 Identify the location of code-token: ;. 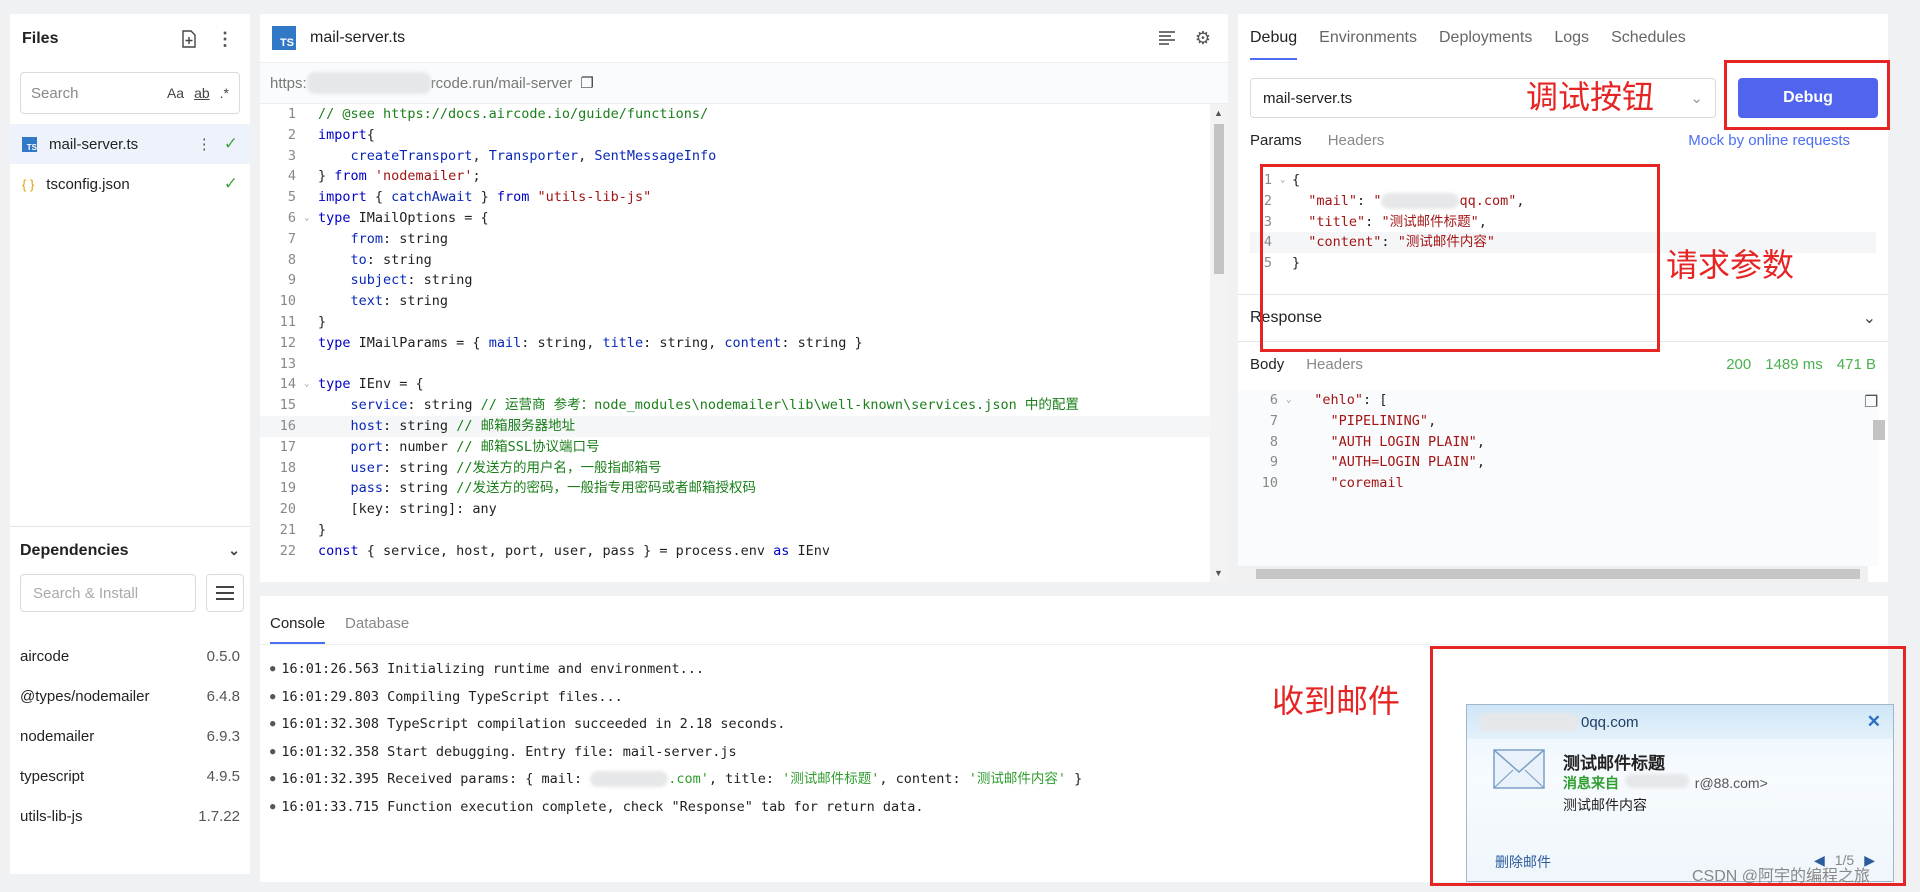
(476, 176).